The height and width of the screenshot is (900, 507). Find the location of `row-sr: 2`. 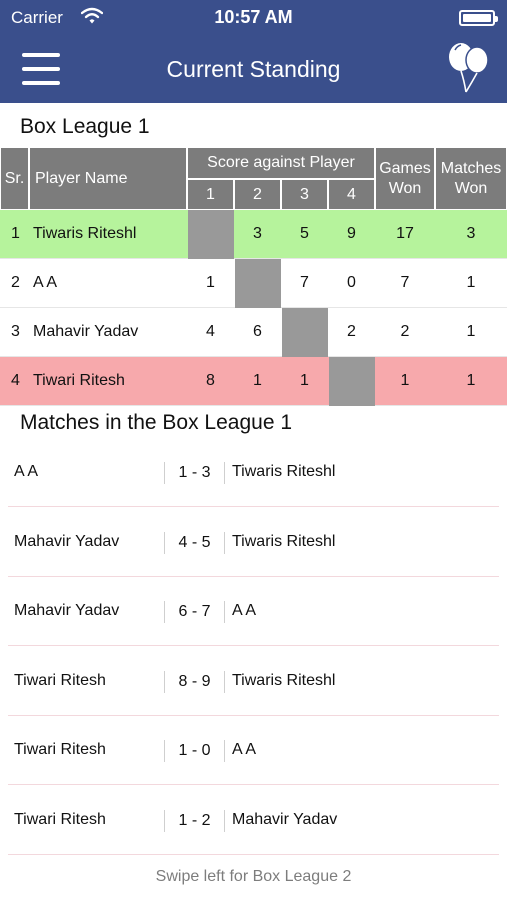

row-sr: 2 is located at coordinates (15, 282).